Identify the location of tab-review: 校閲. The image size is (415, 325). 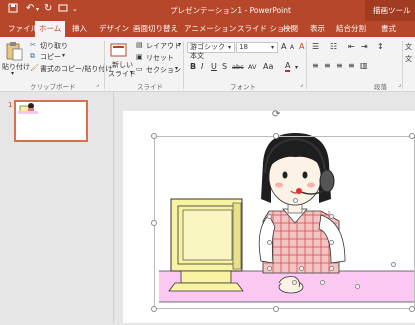
(290, 28).